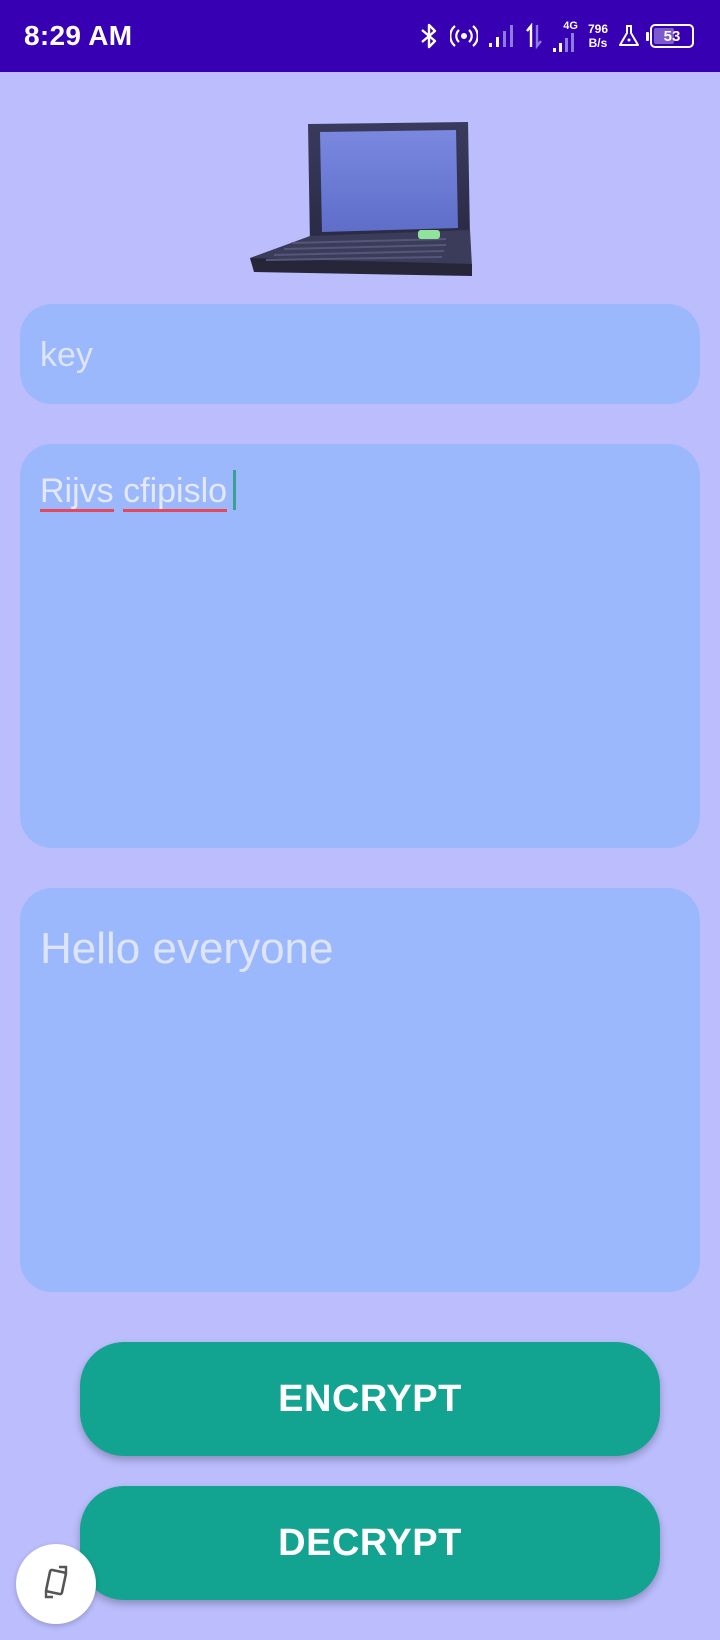 The height and width of the screenshot is (1640, 720). What do you see at coordinates (563, 42) in the screenshot?
I see `signal-4g-icon` at bounding box center [563, 42].